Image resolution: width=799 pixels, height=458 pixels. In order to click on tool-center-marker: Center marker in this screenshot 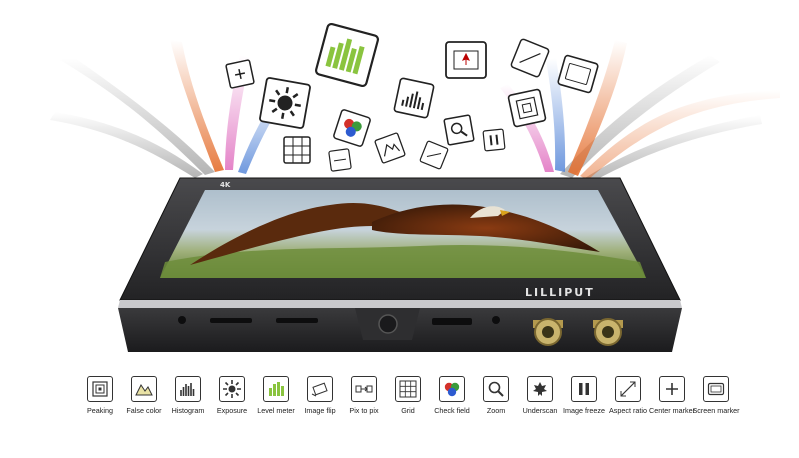, I will do `click(672, 406)`.